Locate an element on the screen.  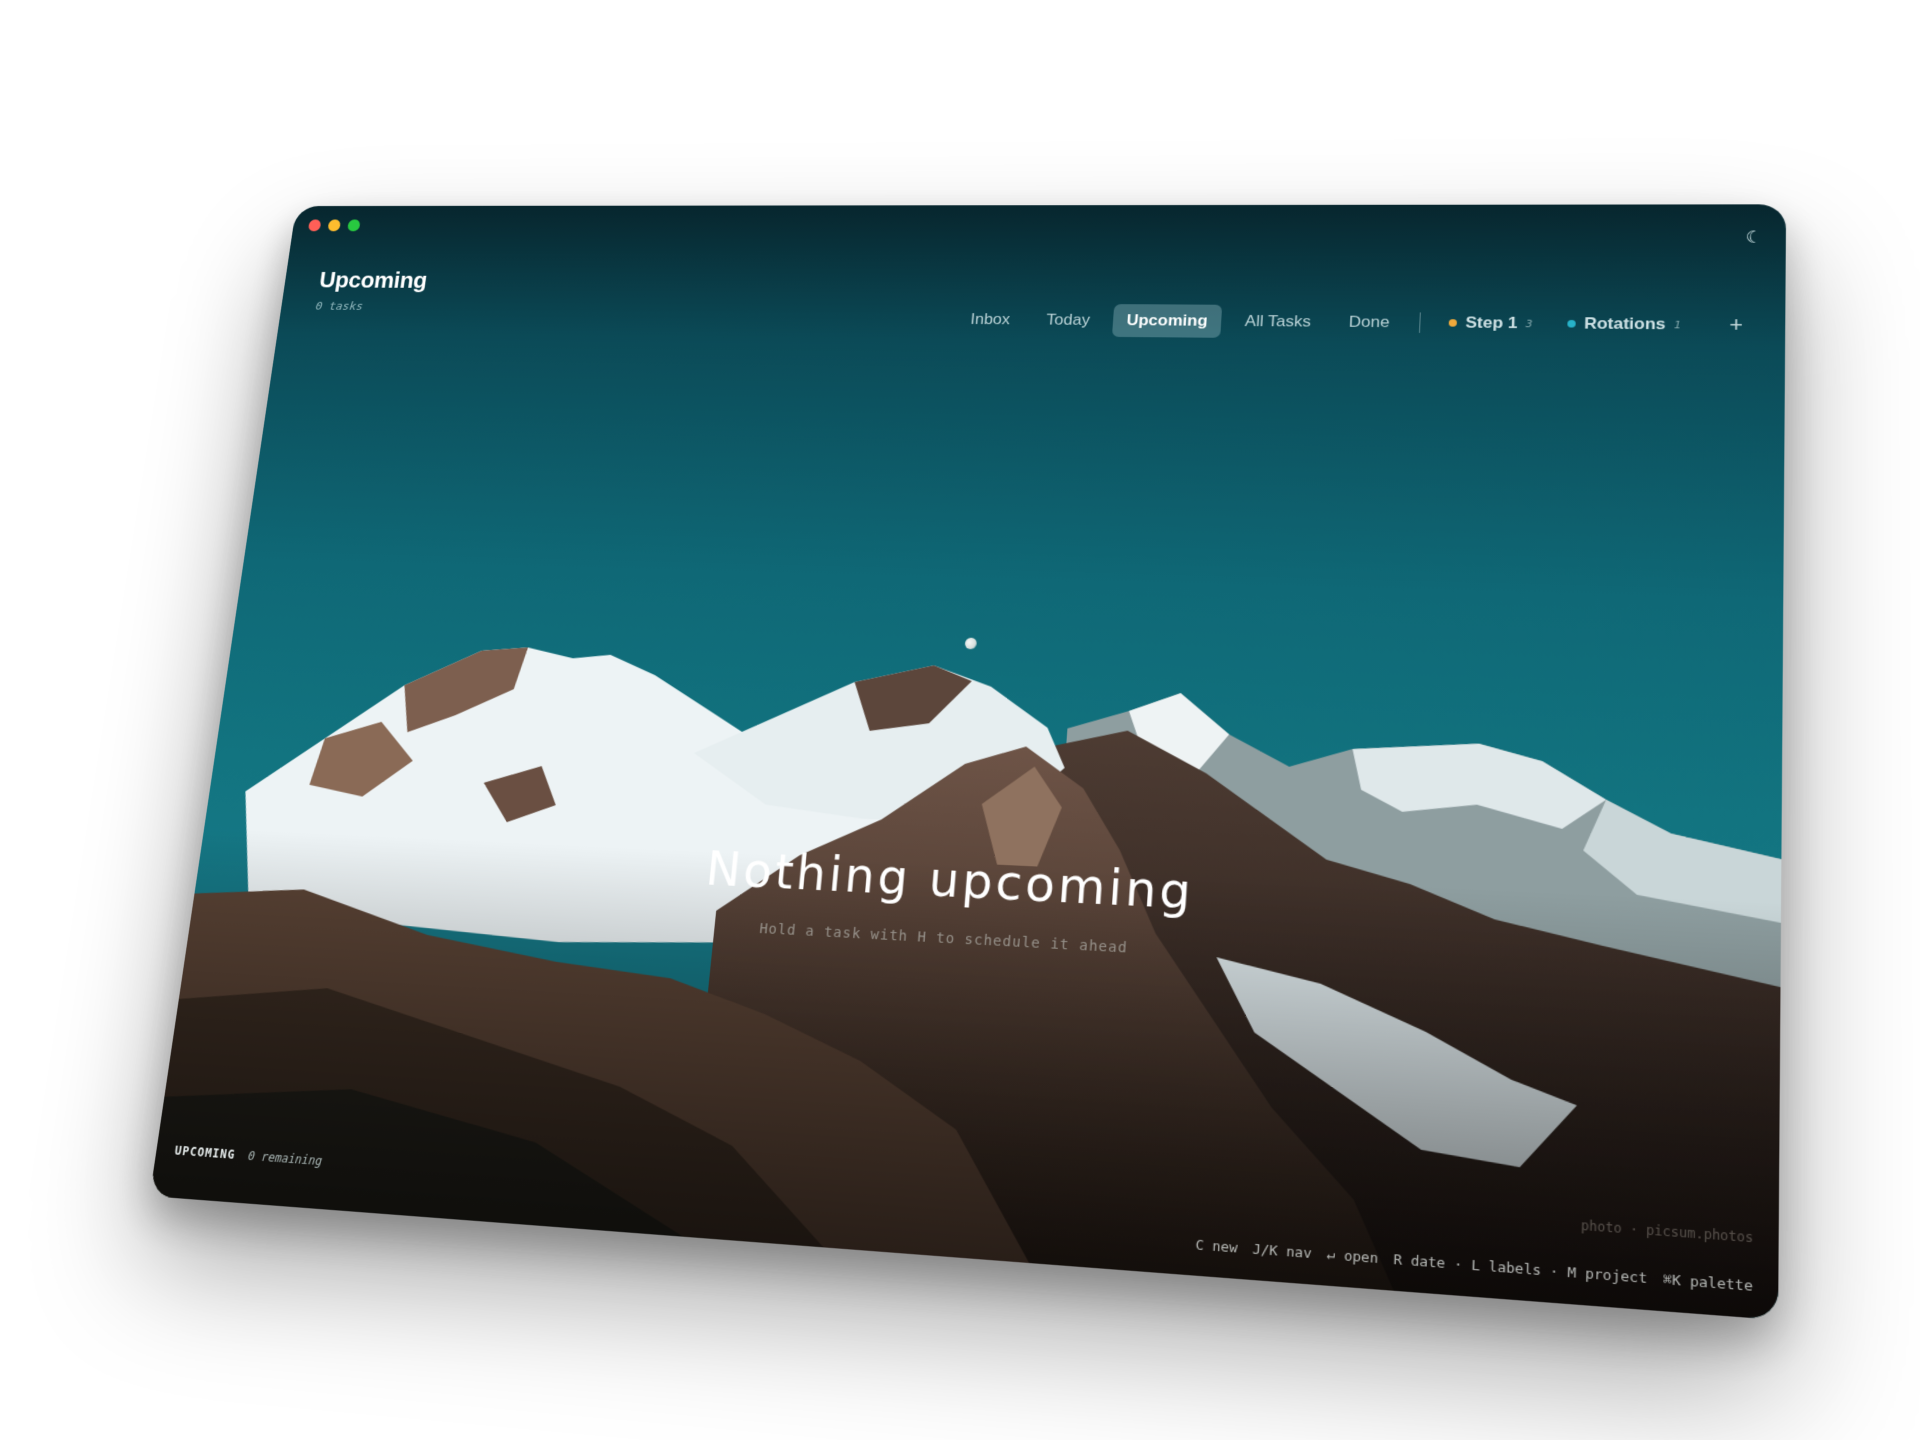
page-title: Upcoming is located at coordinates (373, 280).